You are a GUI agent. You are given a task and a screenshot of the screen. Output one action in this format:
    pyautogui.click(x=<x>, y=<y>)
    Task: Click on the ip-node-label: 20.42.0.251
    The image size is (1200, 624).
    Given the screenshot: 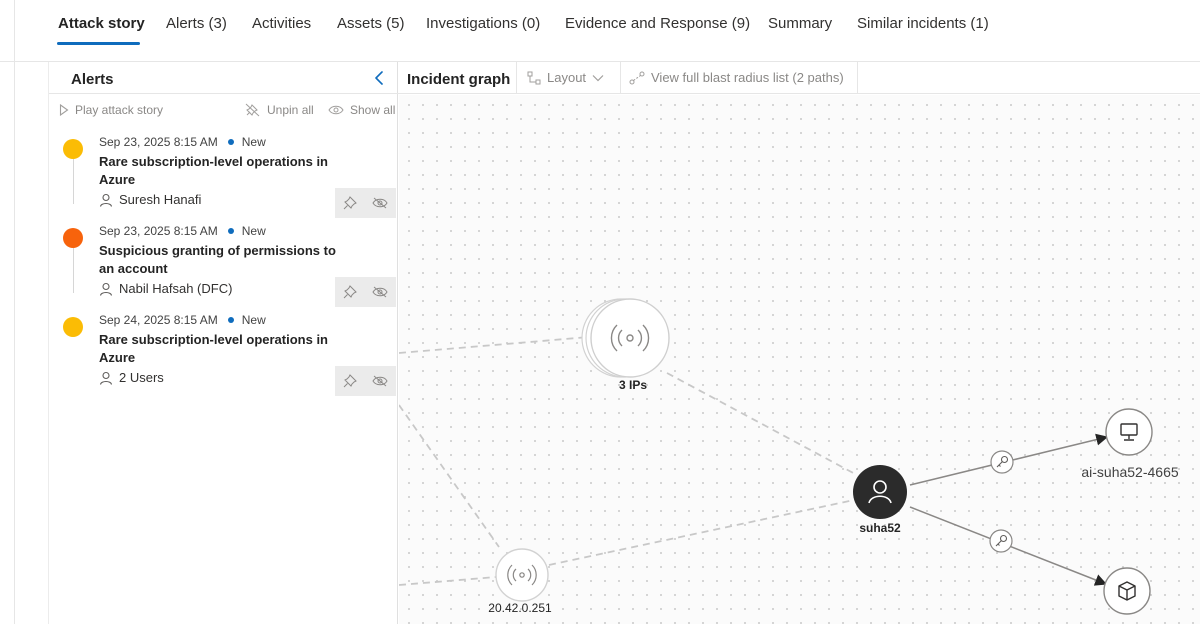 What is the action you would take?
    pyautogui.click(x=520, y=608)
    